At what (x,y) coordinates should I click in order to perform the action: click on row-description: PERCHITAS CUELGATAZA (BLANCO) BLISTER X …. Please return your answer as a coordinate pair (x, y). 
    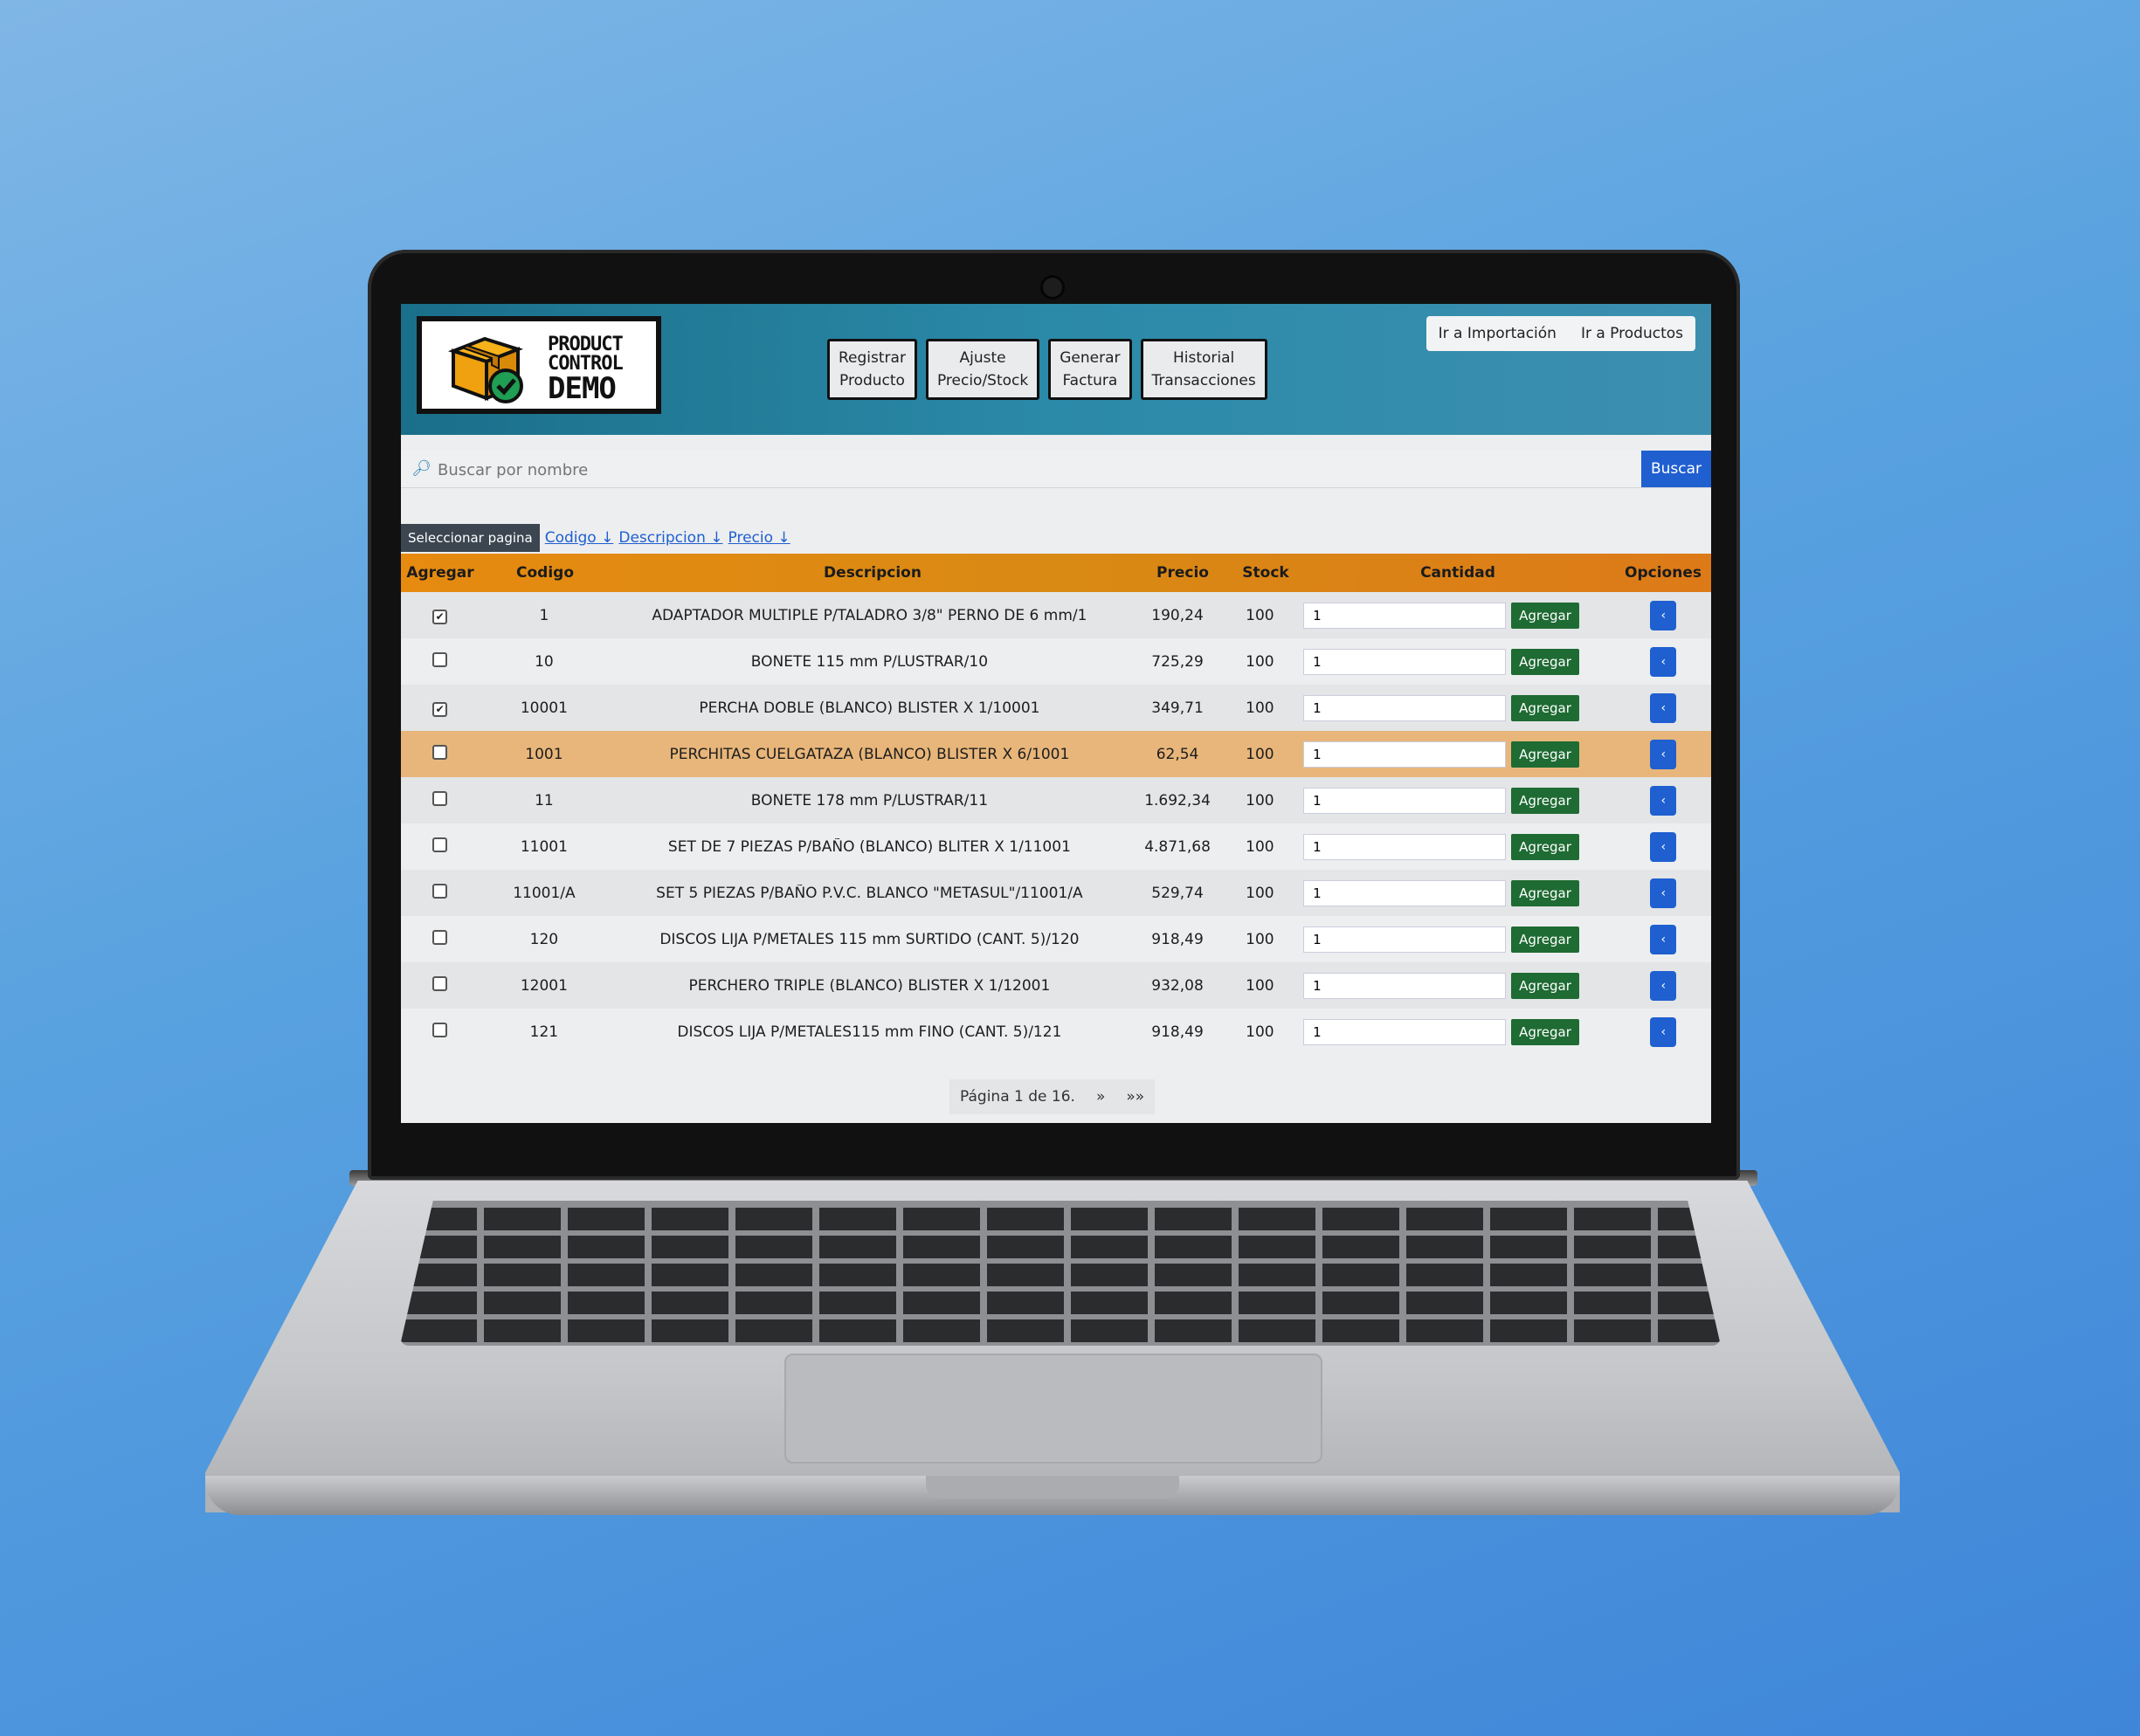
    Looking at the image, I should click on (869, 754).